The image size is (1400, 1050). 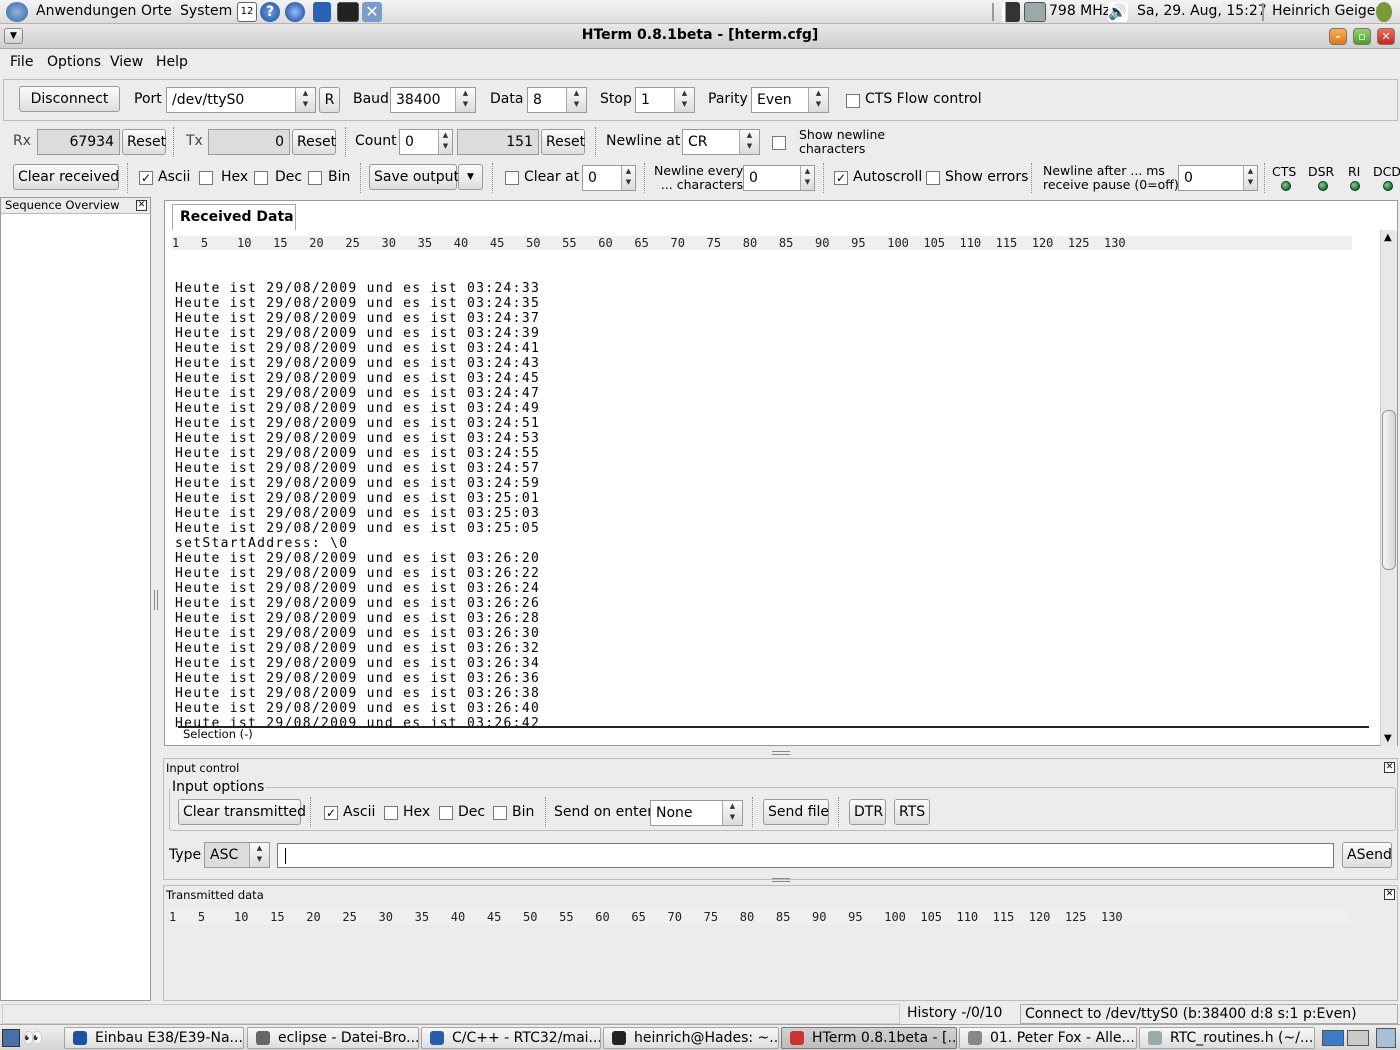 What do you see at coordinates (1326, 11) in the screenshot?
I see `user-menu: Heinrich Geiger` at bounding box center [1326, 11].